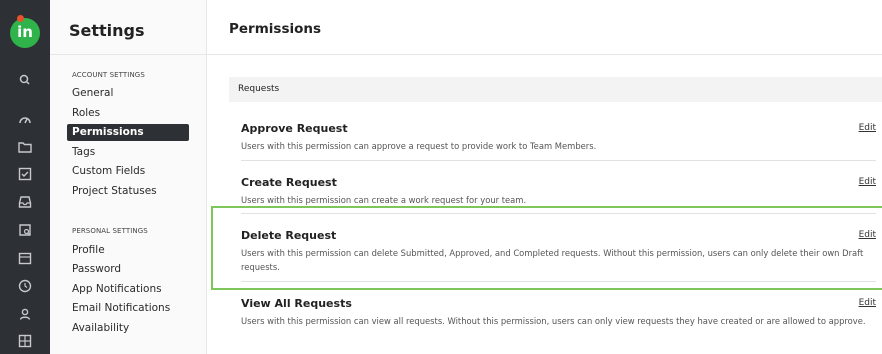  What do you see at coordinates (128, 328) in the screenshot?
I see `sidebar-item-availability: Availability` at bounding box center [128, 328].